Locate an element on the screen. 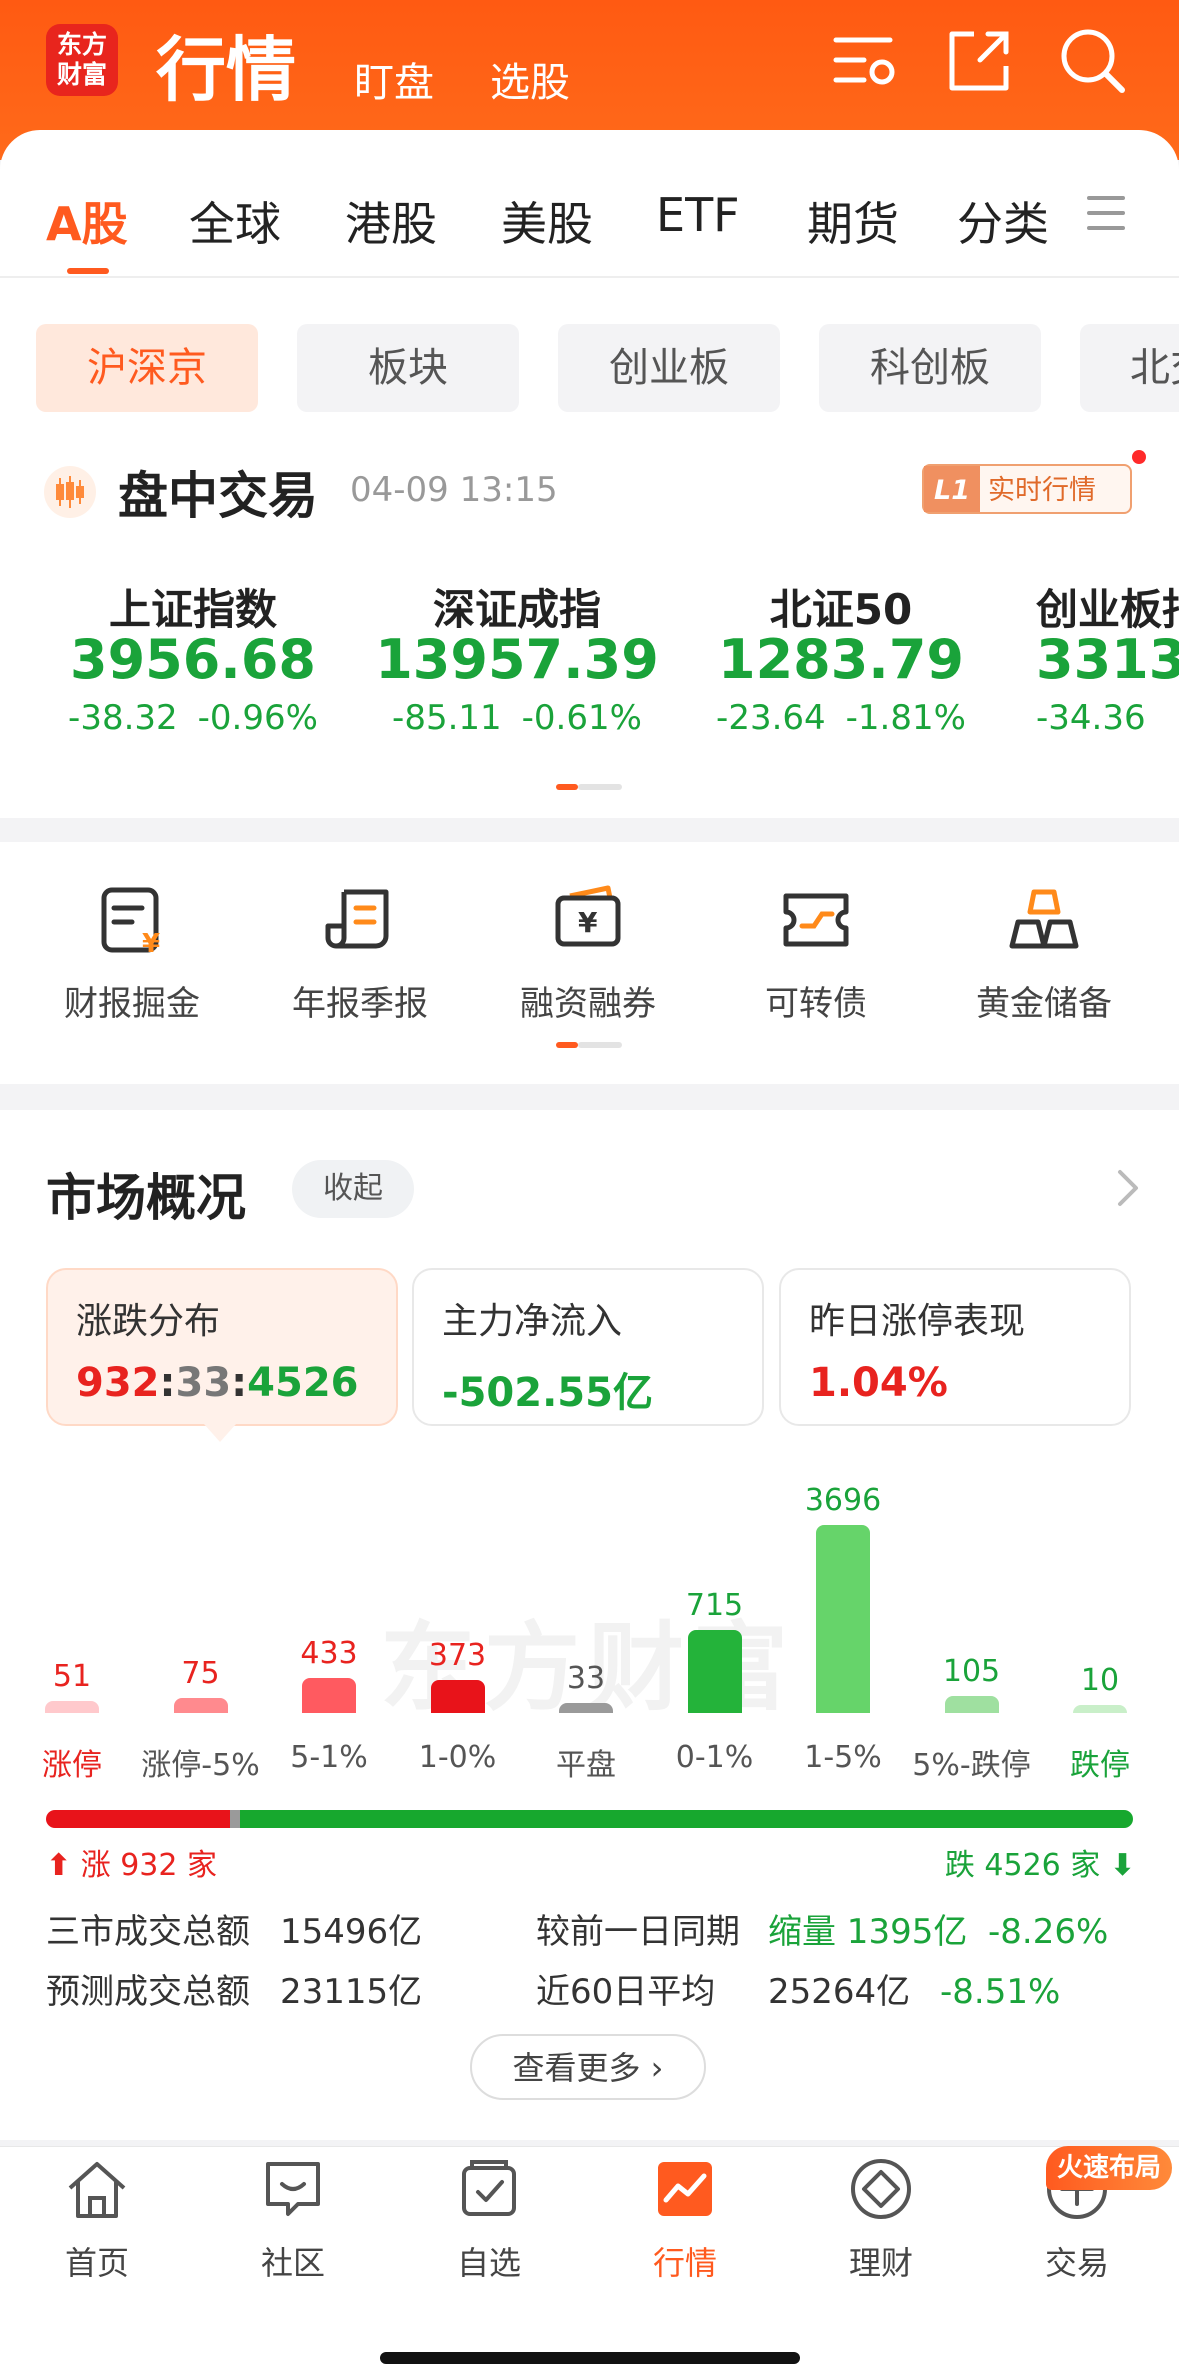  card-advance-decline: 涨跌分布 932:33:4526 is located at coordinates (222, 1347).